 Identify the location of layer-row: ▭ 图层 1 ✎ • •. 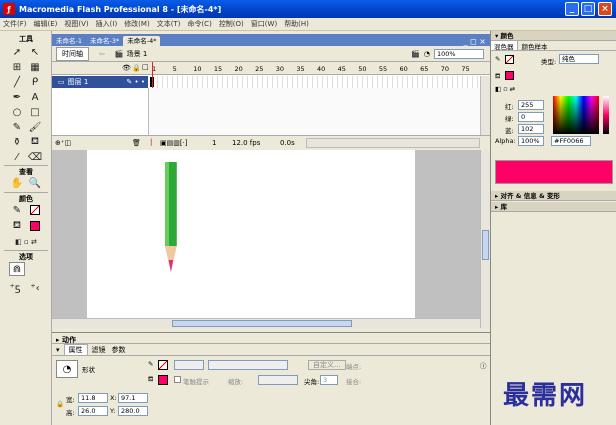
(271, 82).